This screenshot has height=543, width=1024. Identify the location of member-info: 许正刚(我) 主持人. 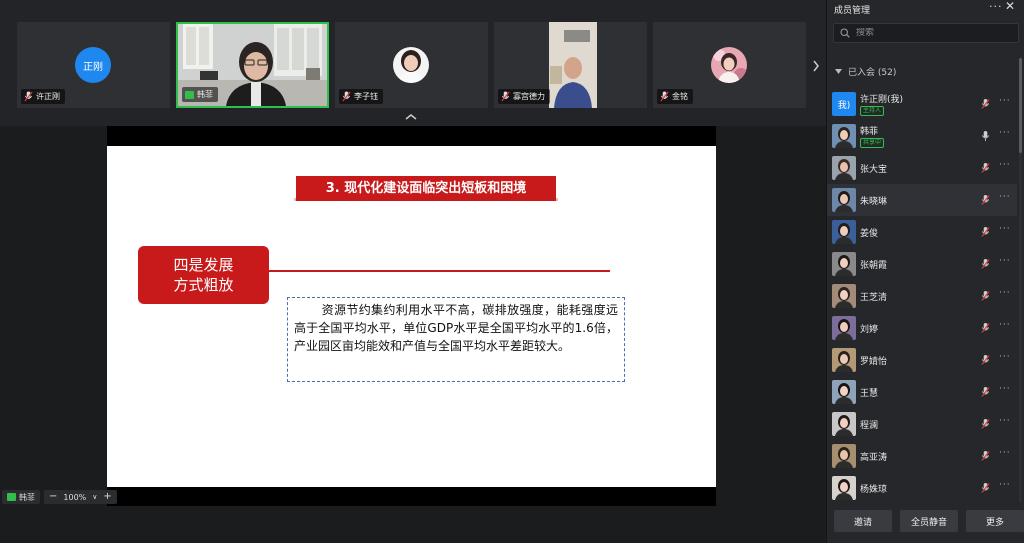
(881, 104).